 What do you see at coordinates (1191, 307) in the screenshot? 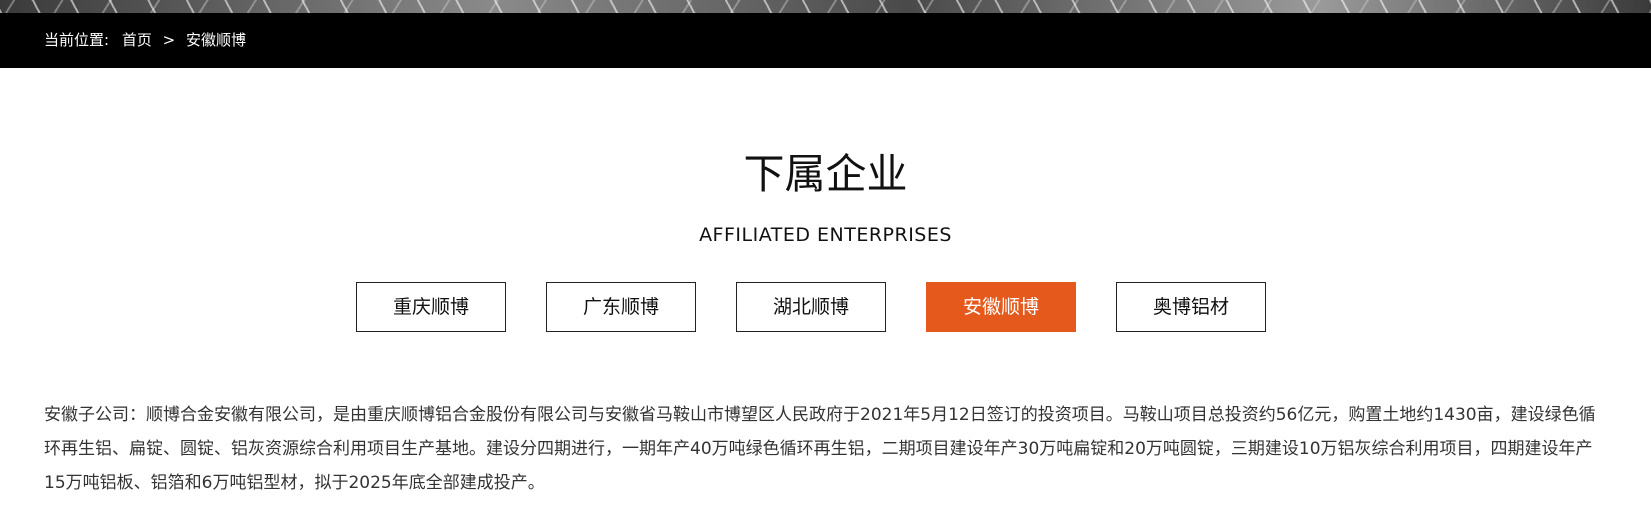
I see `tab-aobo-aluminum: 奥博铝材` at bounding box center [1191, 307].